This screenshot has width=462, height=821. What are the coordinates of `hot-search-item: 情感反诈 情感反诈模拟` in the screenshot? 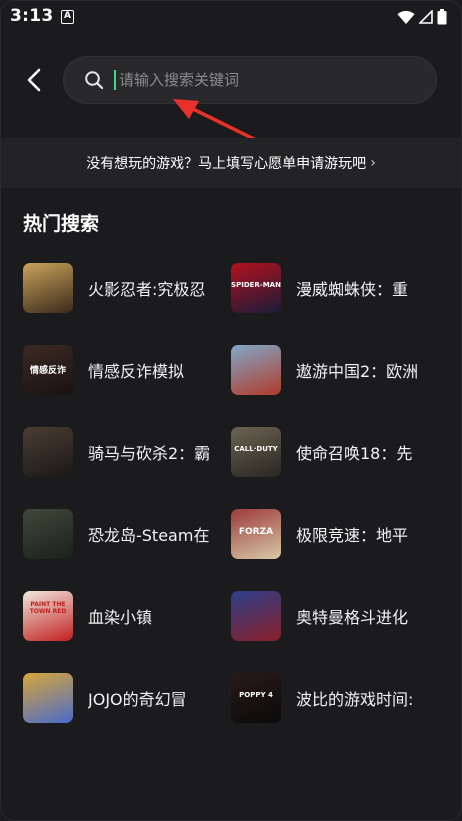 It's located at (123, 370).